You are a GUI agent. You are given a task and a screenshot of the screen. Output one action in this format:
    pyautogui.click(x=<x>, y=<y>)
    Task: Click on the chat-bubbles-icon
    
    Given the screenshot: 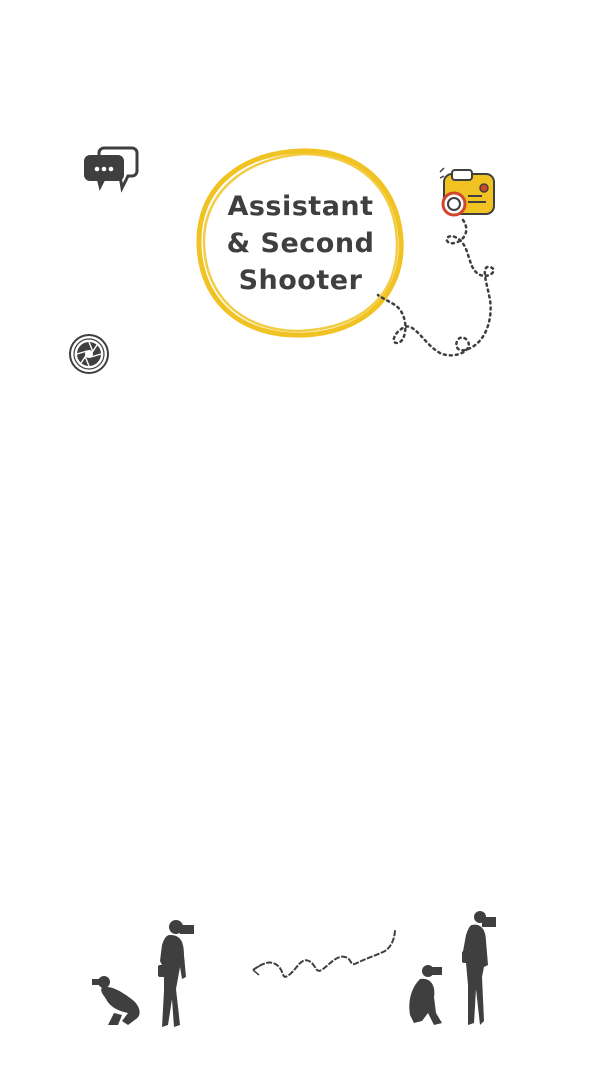 What is the action you would take?
    pyautogui.click(x=111, y=169)
    